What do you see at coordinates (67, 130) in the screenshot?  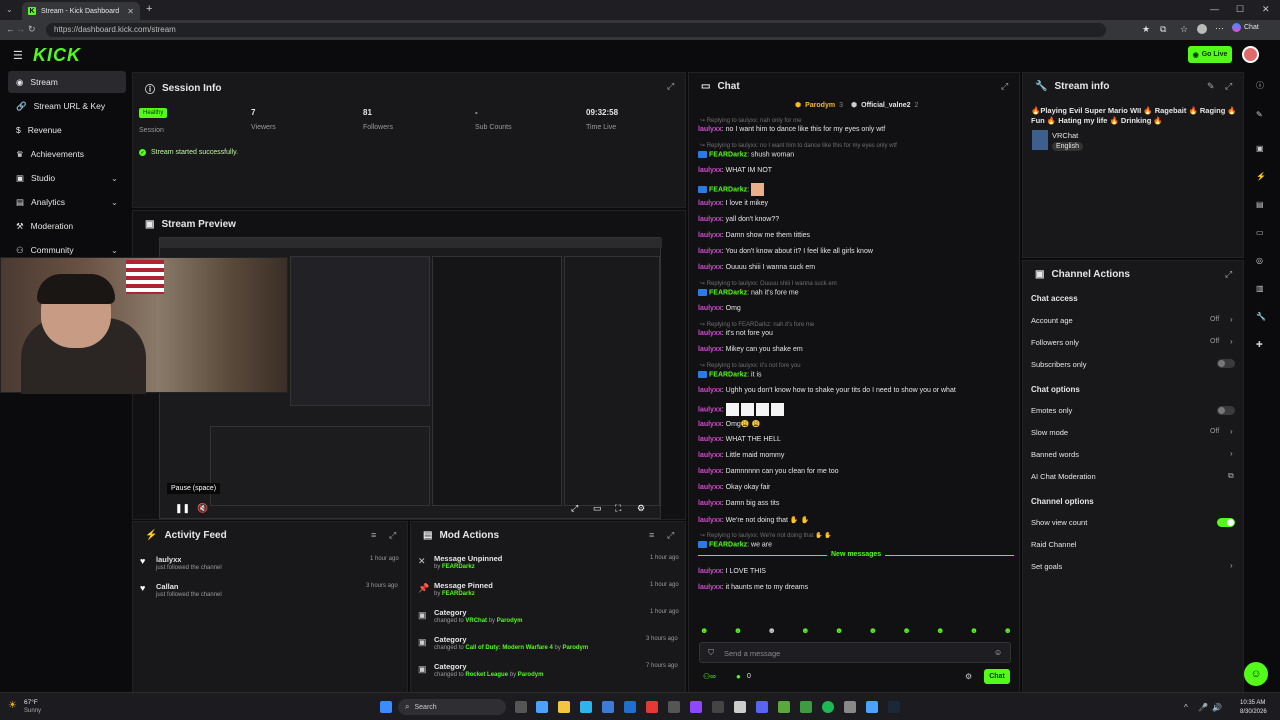 I see `sidebar-item-revenue: $ Revenue` at bounding box center [67, 130].